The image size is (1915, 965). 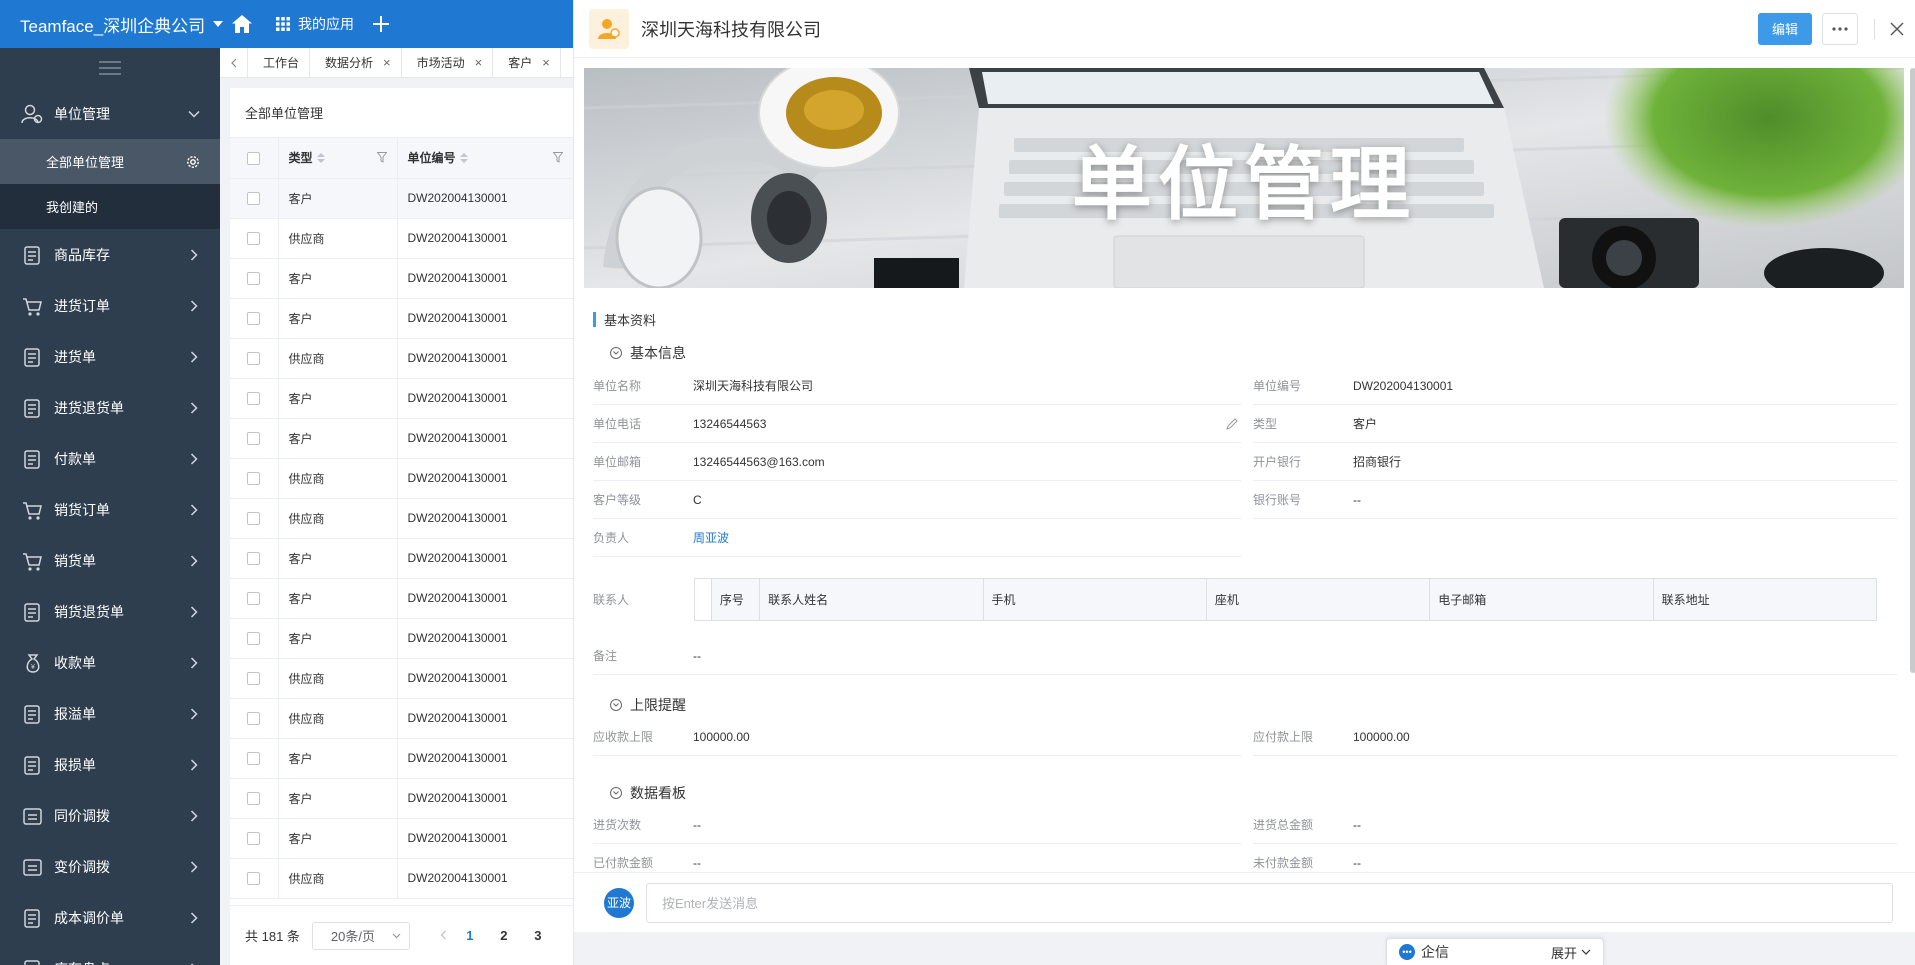 What do you see at coordinates (110, 713) in the screenshot?
I see `sidebar-item: 报溢单` at bounding box center [110, 713].